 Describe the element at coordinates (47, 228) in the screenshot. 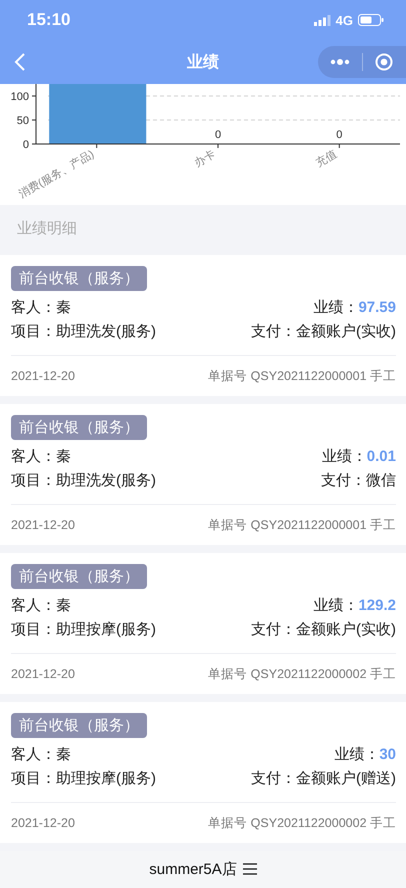

I see `section-title: 业绩明细` at that location.